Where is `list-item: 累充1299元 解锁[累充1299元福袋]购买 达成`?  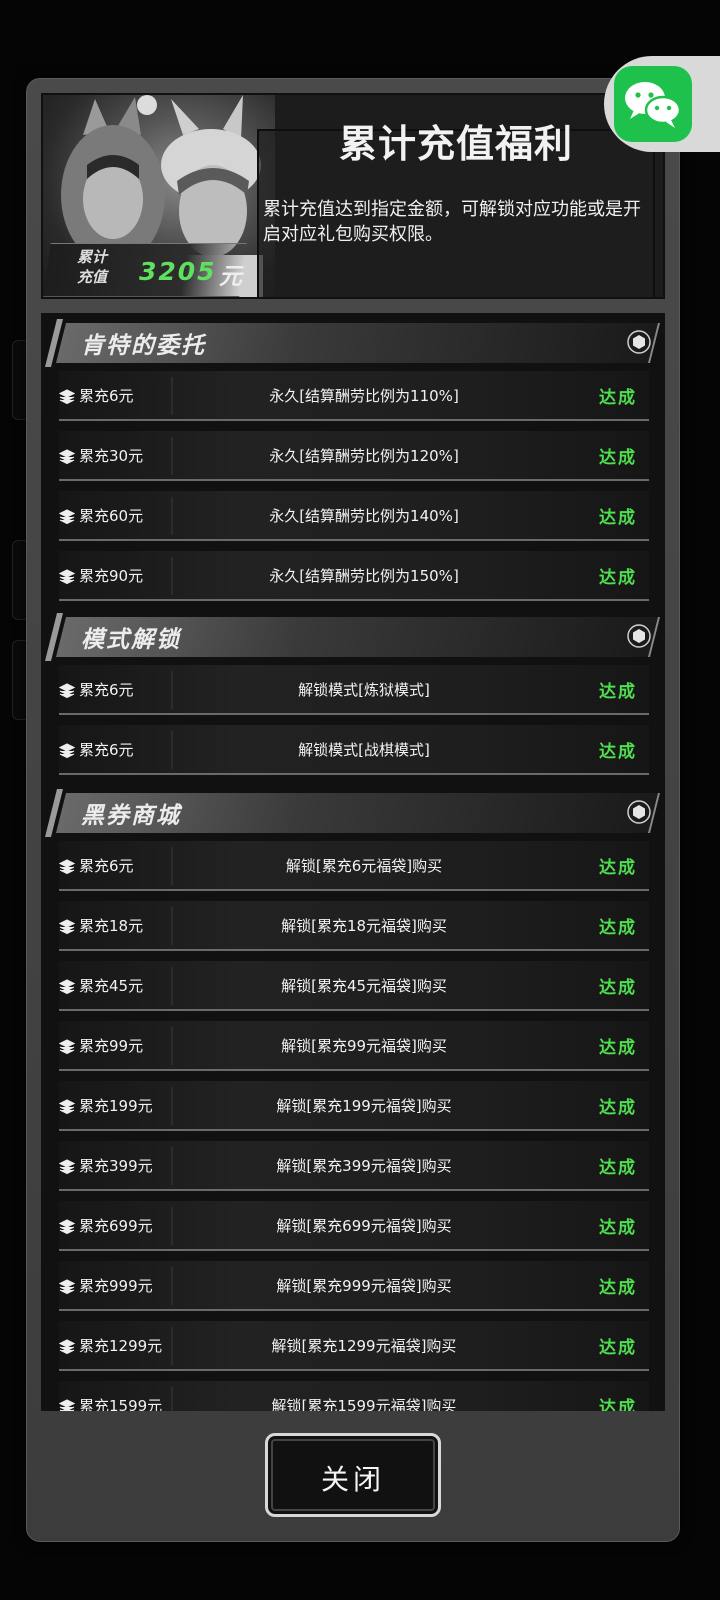
list-item: 累充1299元 解锁[累充1299元福袋]购买 达成 is located at coordinates (354, 1346).